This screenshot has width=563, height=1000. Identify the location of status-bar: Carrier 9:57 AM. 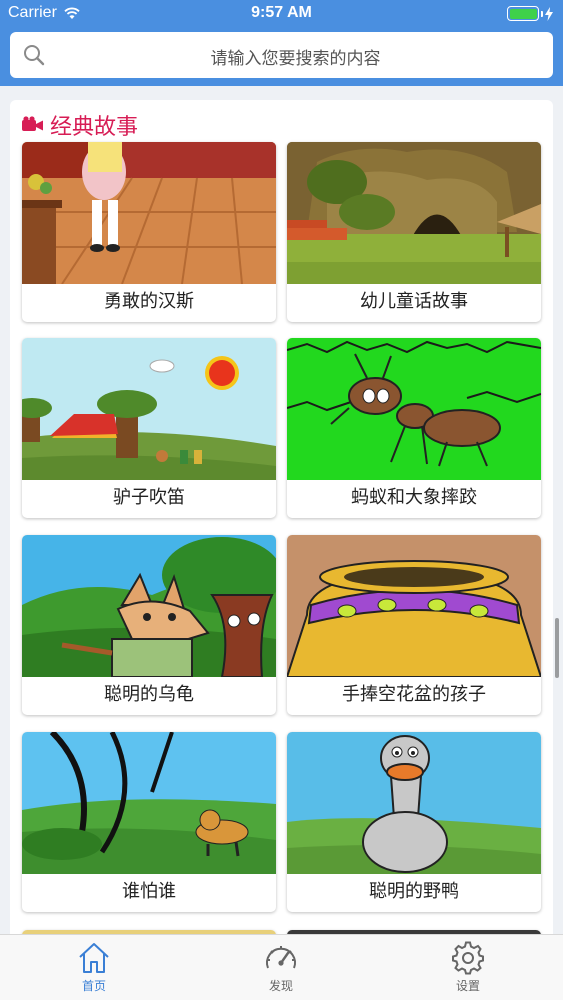
(281, 14).